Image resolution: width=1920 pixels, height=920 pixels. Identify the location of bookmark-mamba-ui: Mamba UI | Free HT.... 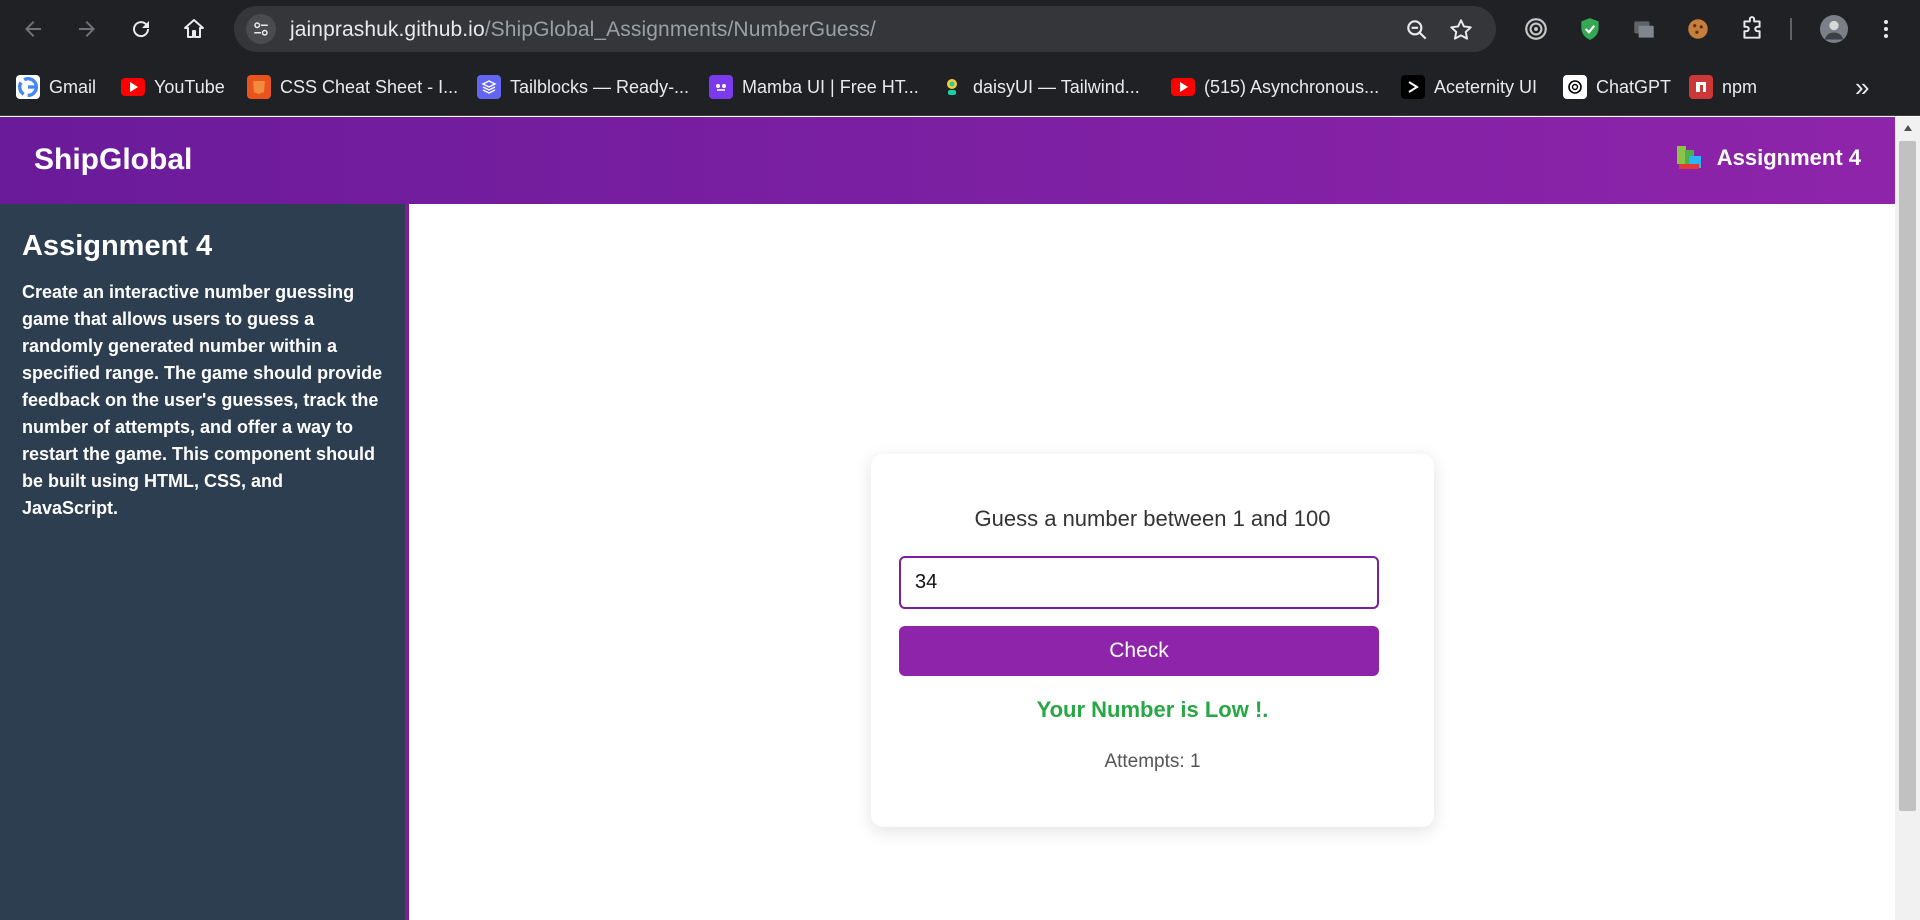
(814, 87).